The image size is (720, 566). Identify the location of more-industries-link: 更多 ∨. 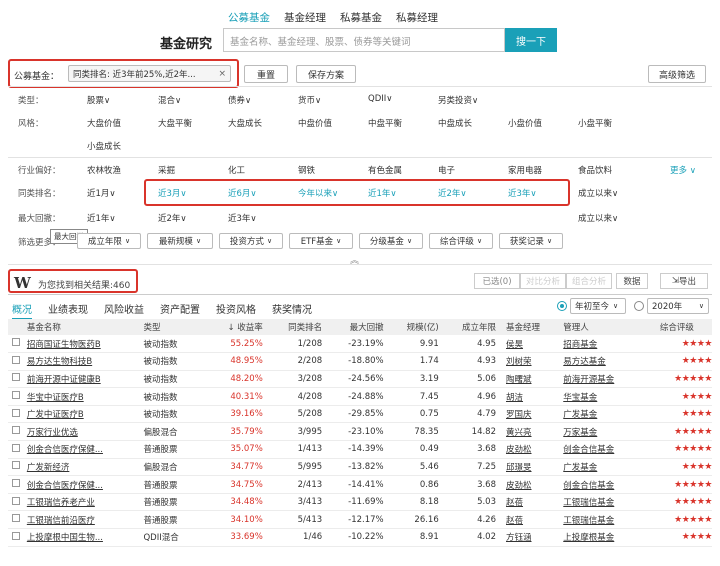
(683, 170).